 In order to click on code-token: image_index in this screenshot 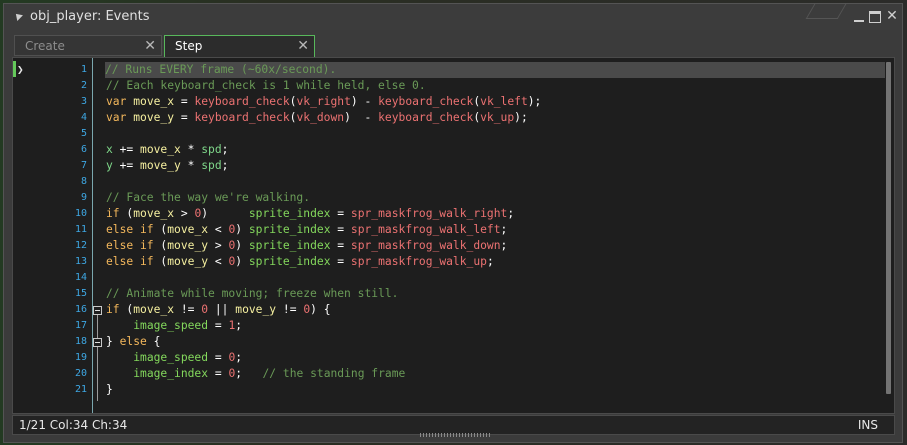, I will do `click(171, 373)`.